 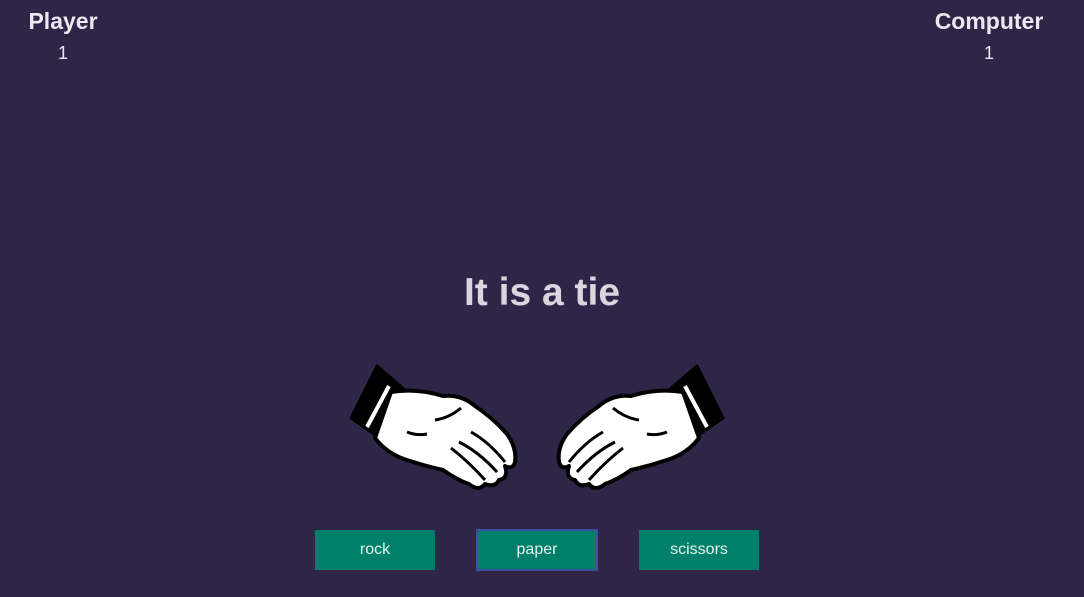 What do you see at coordinates (699, 550) in the screenshot?
I see `scissors-button: scissors` at bounding box center [699, 550].